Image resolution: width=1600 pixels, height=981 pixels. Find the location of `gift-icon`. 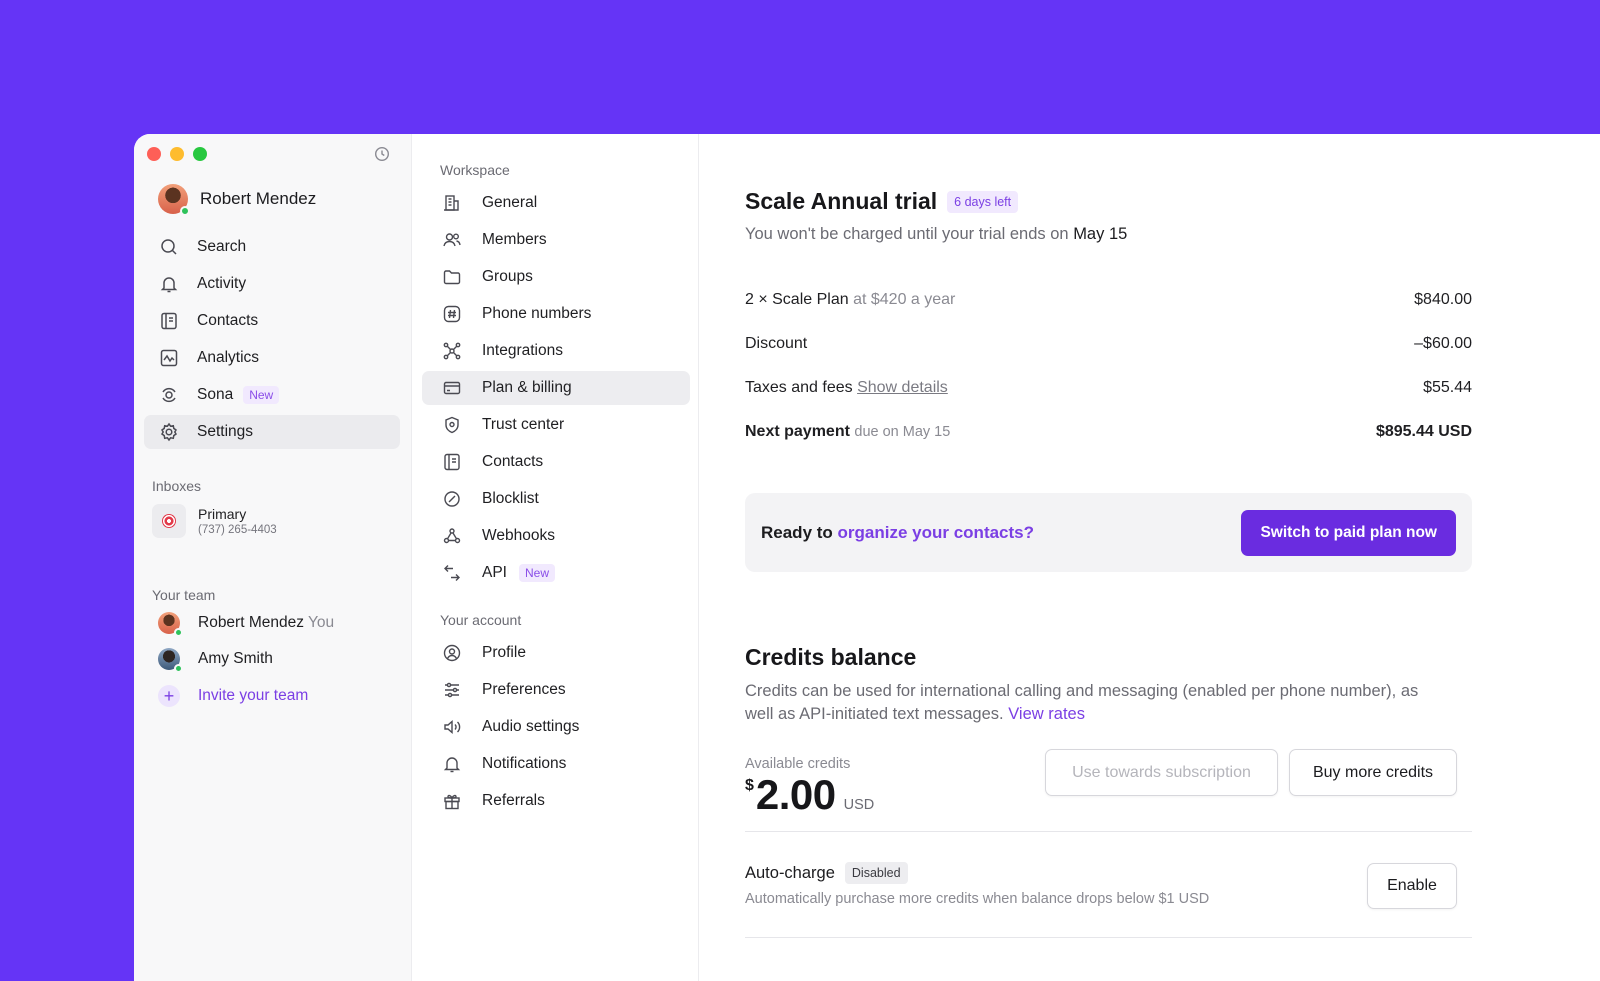

gift-icon is located at coordinates (452, 802).